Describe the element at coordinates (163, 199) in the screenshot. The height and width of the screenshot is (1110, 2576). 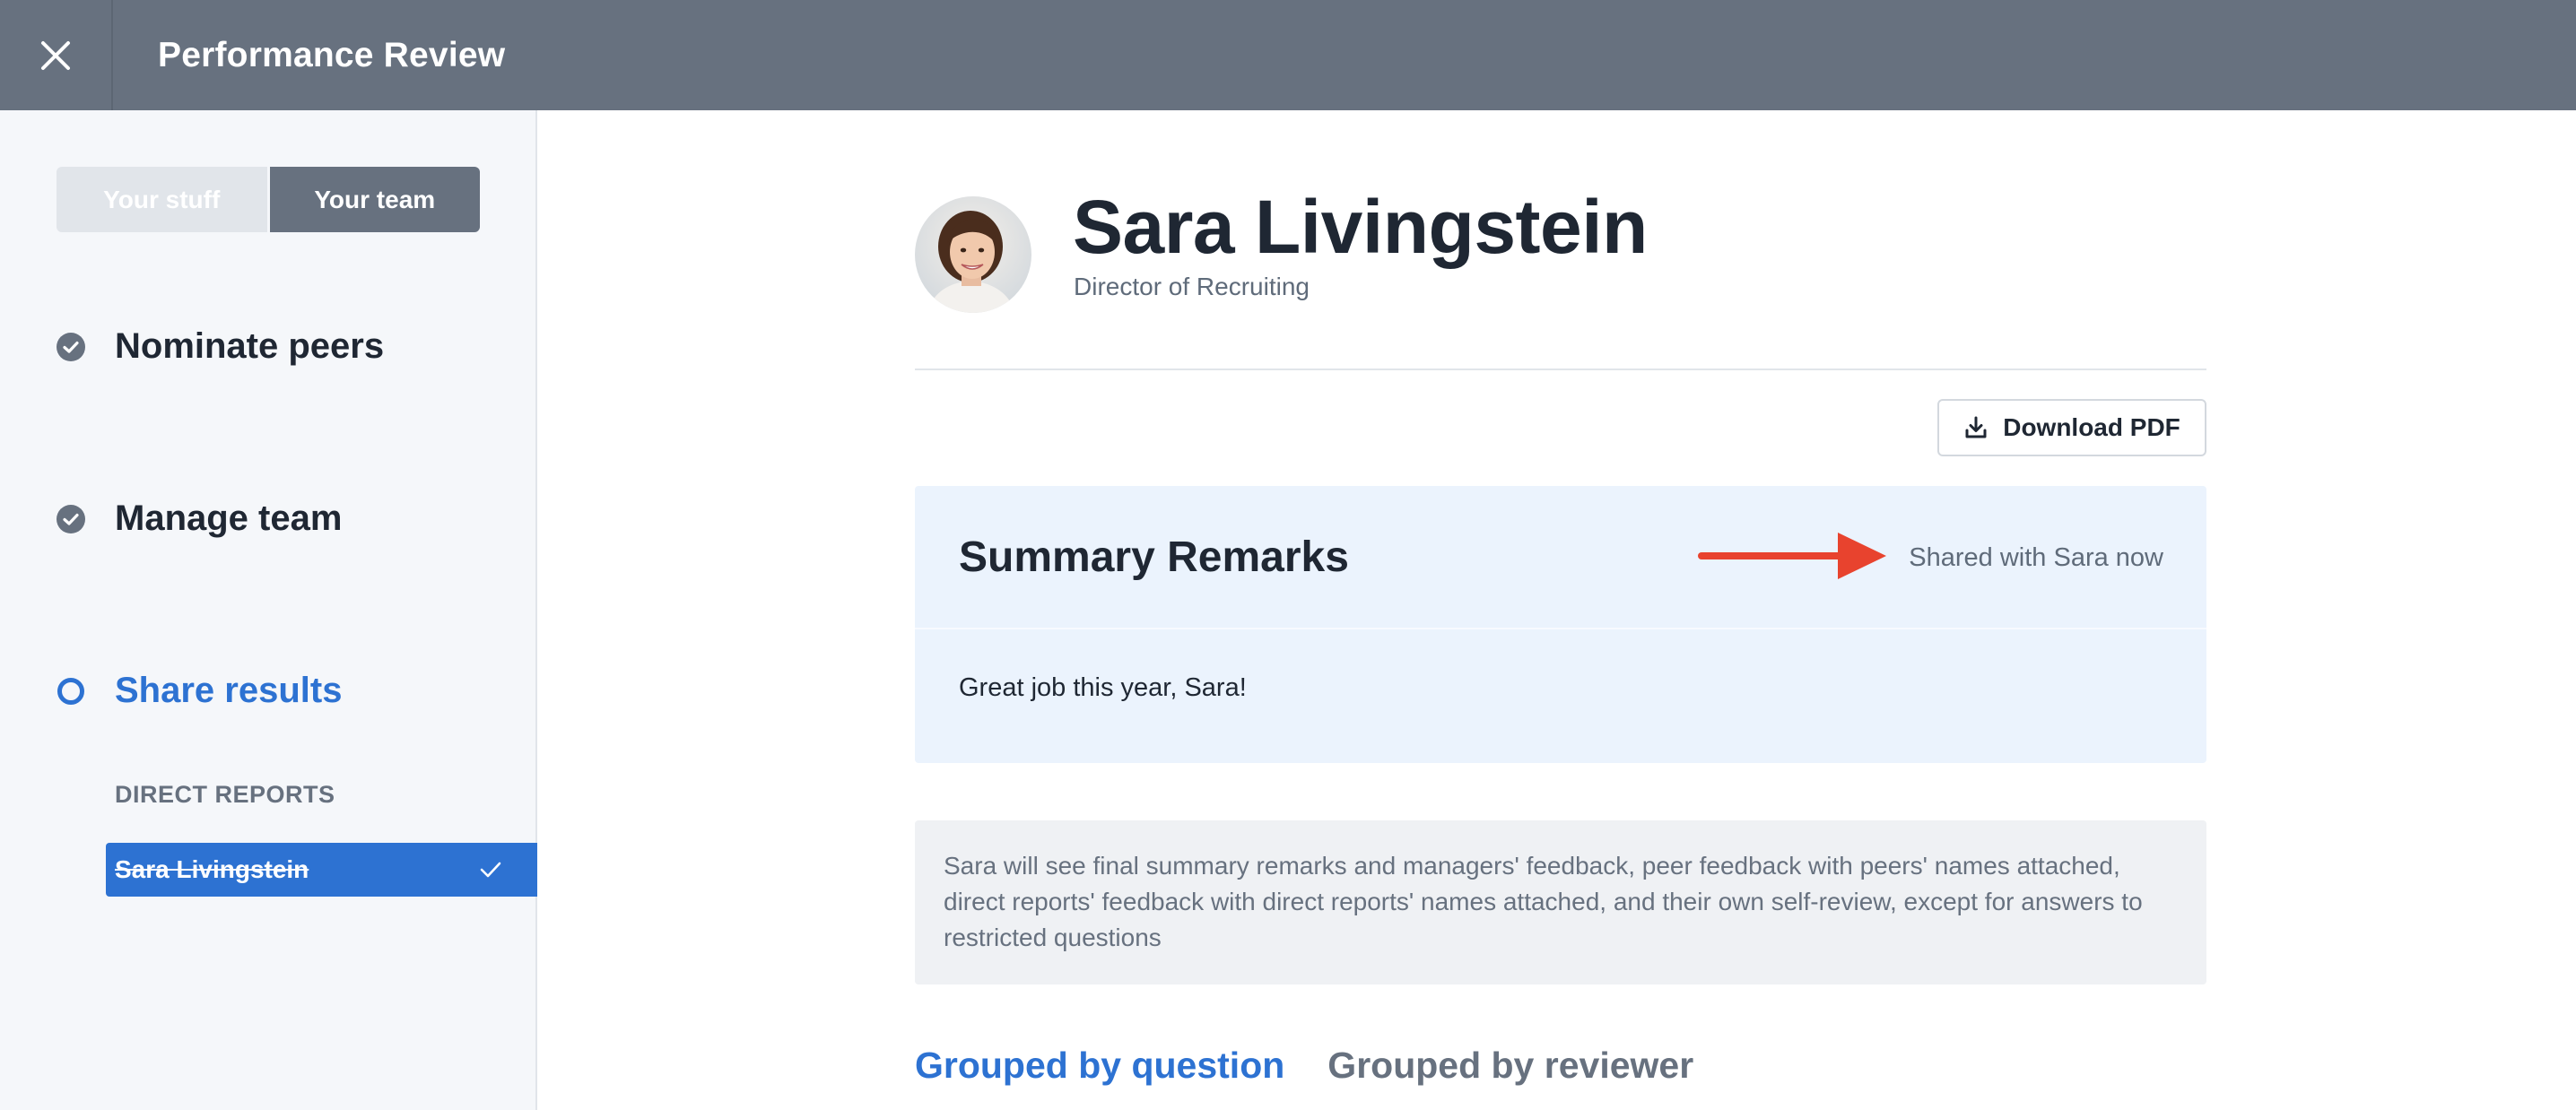
I see `toggle-your-stuff: Your stuff` at that location.